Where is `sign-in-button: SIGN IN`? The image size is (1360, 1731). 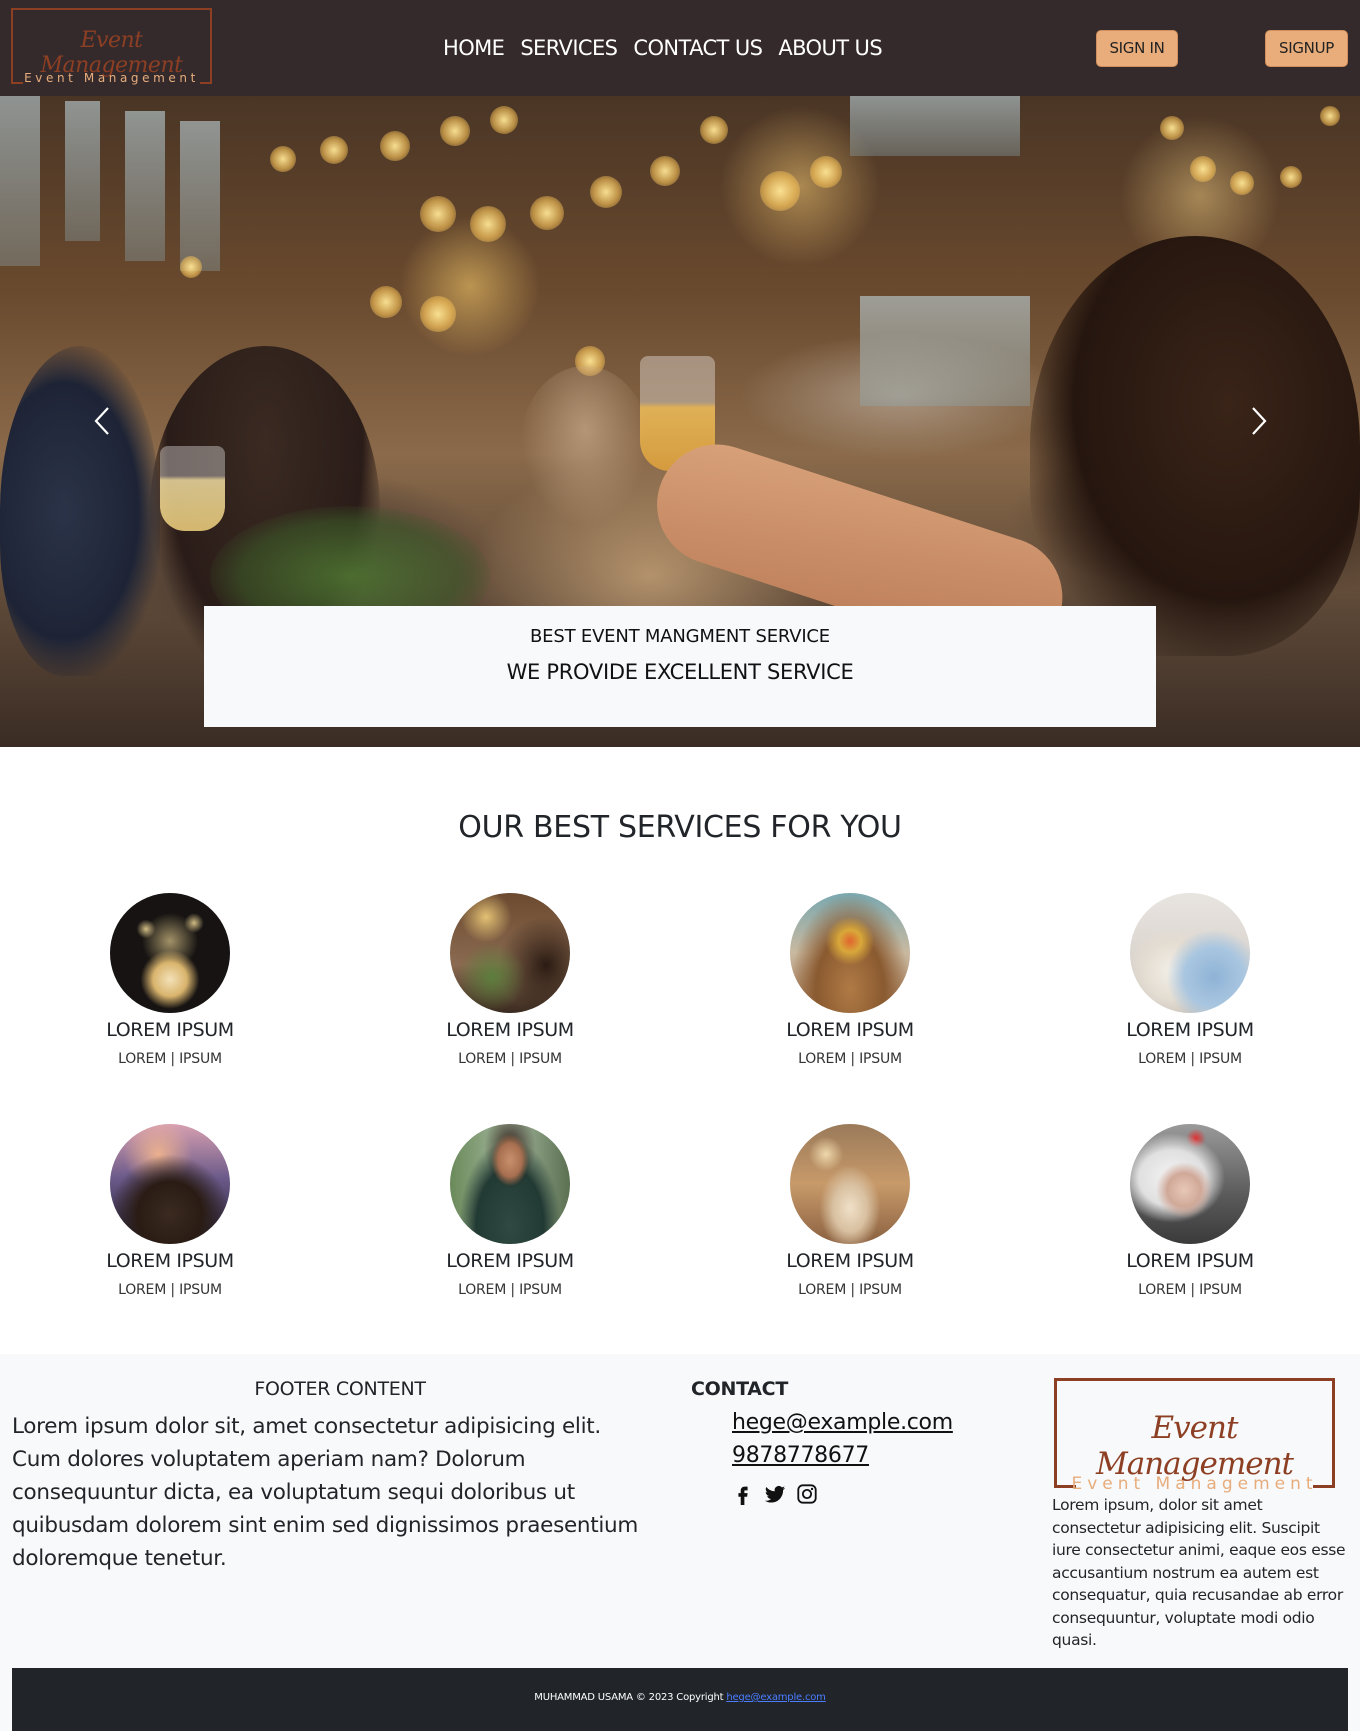 sign-in-button: SIGN IN is located at coordinates (1137, 48).